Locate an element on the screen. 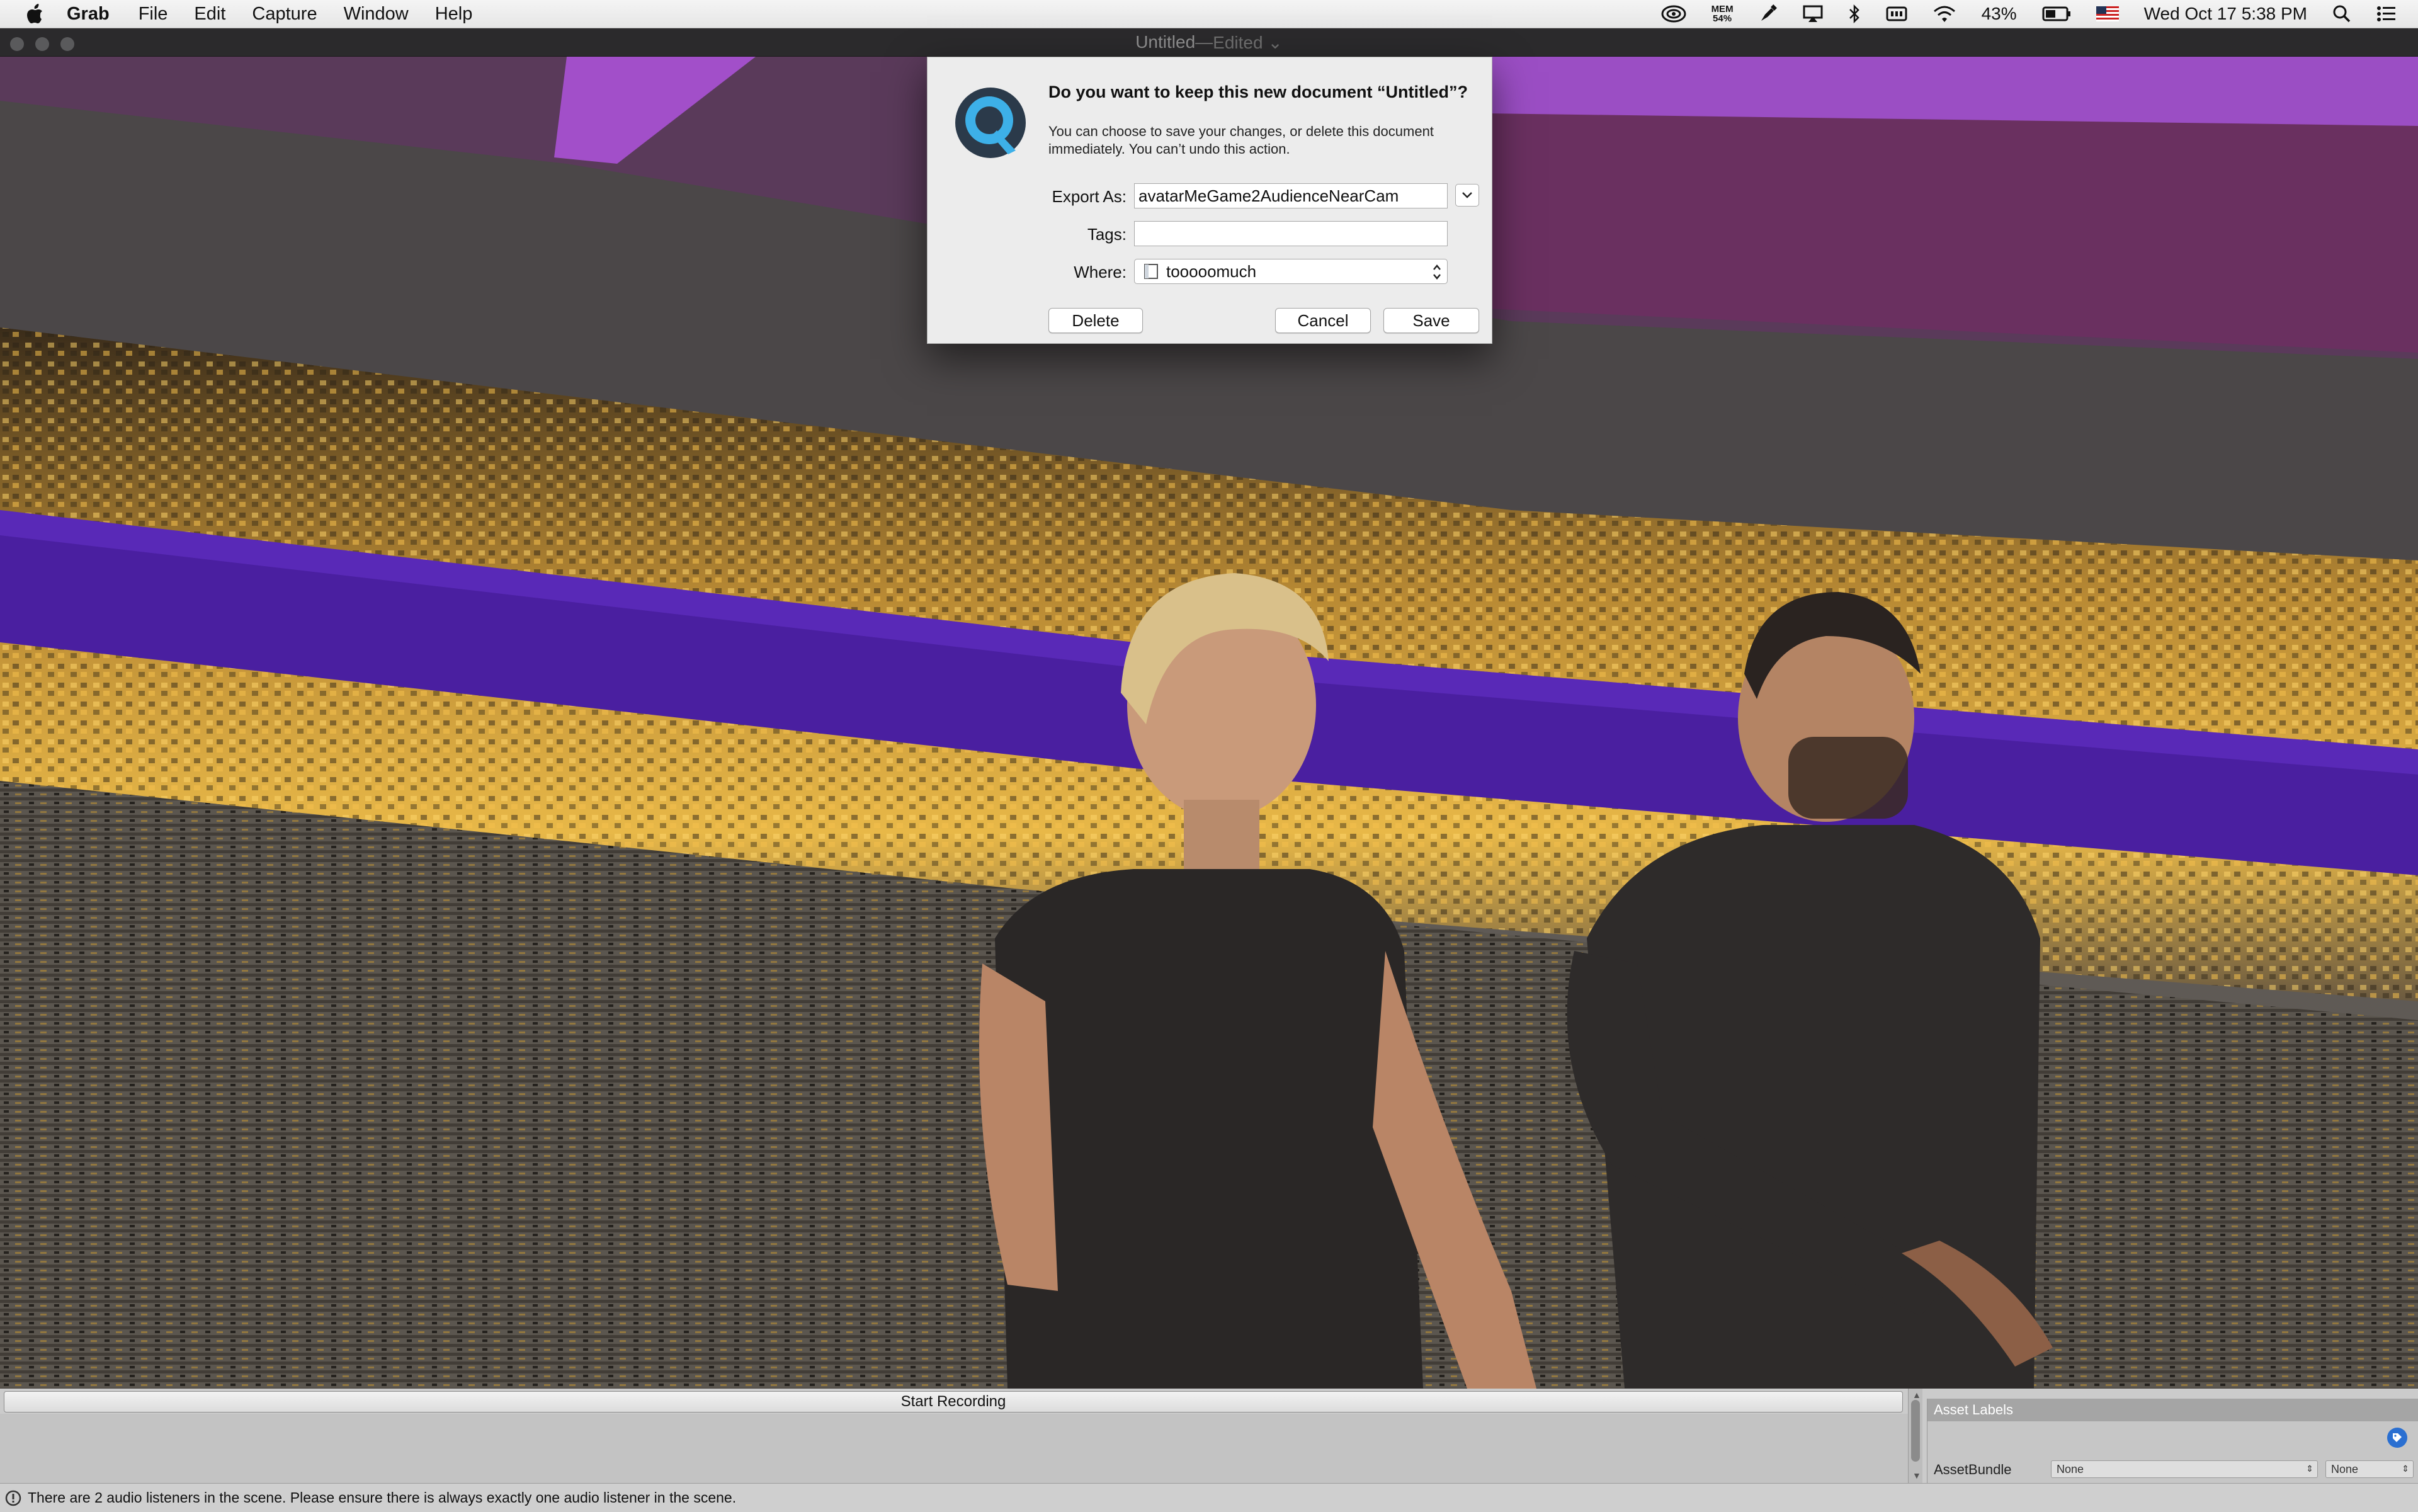  battery-icon is located at coordinates (2056, 14).